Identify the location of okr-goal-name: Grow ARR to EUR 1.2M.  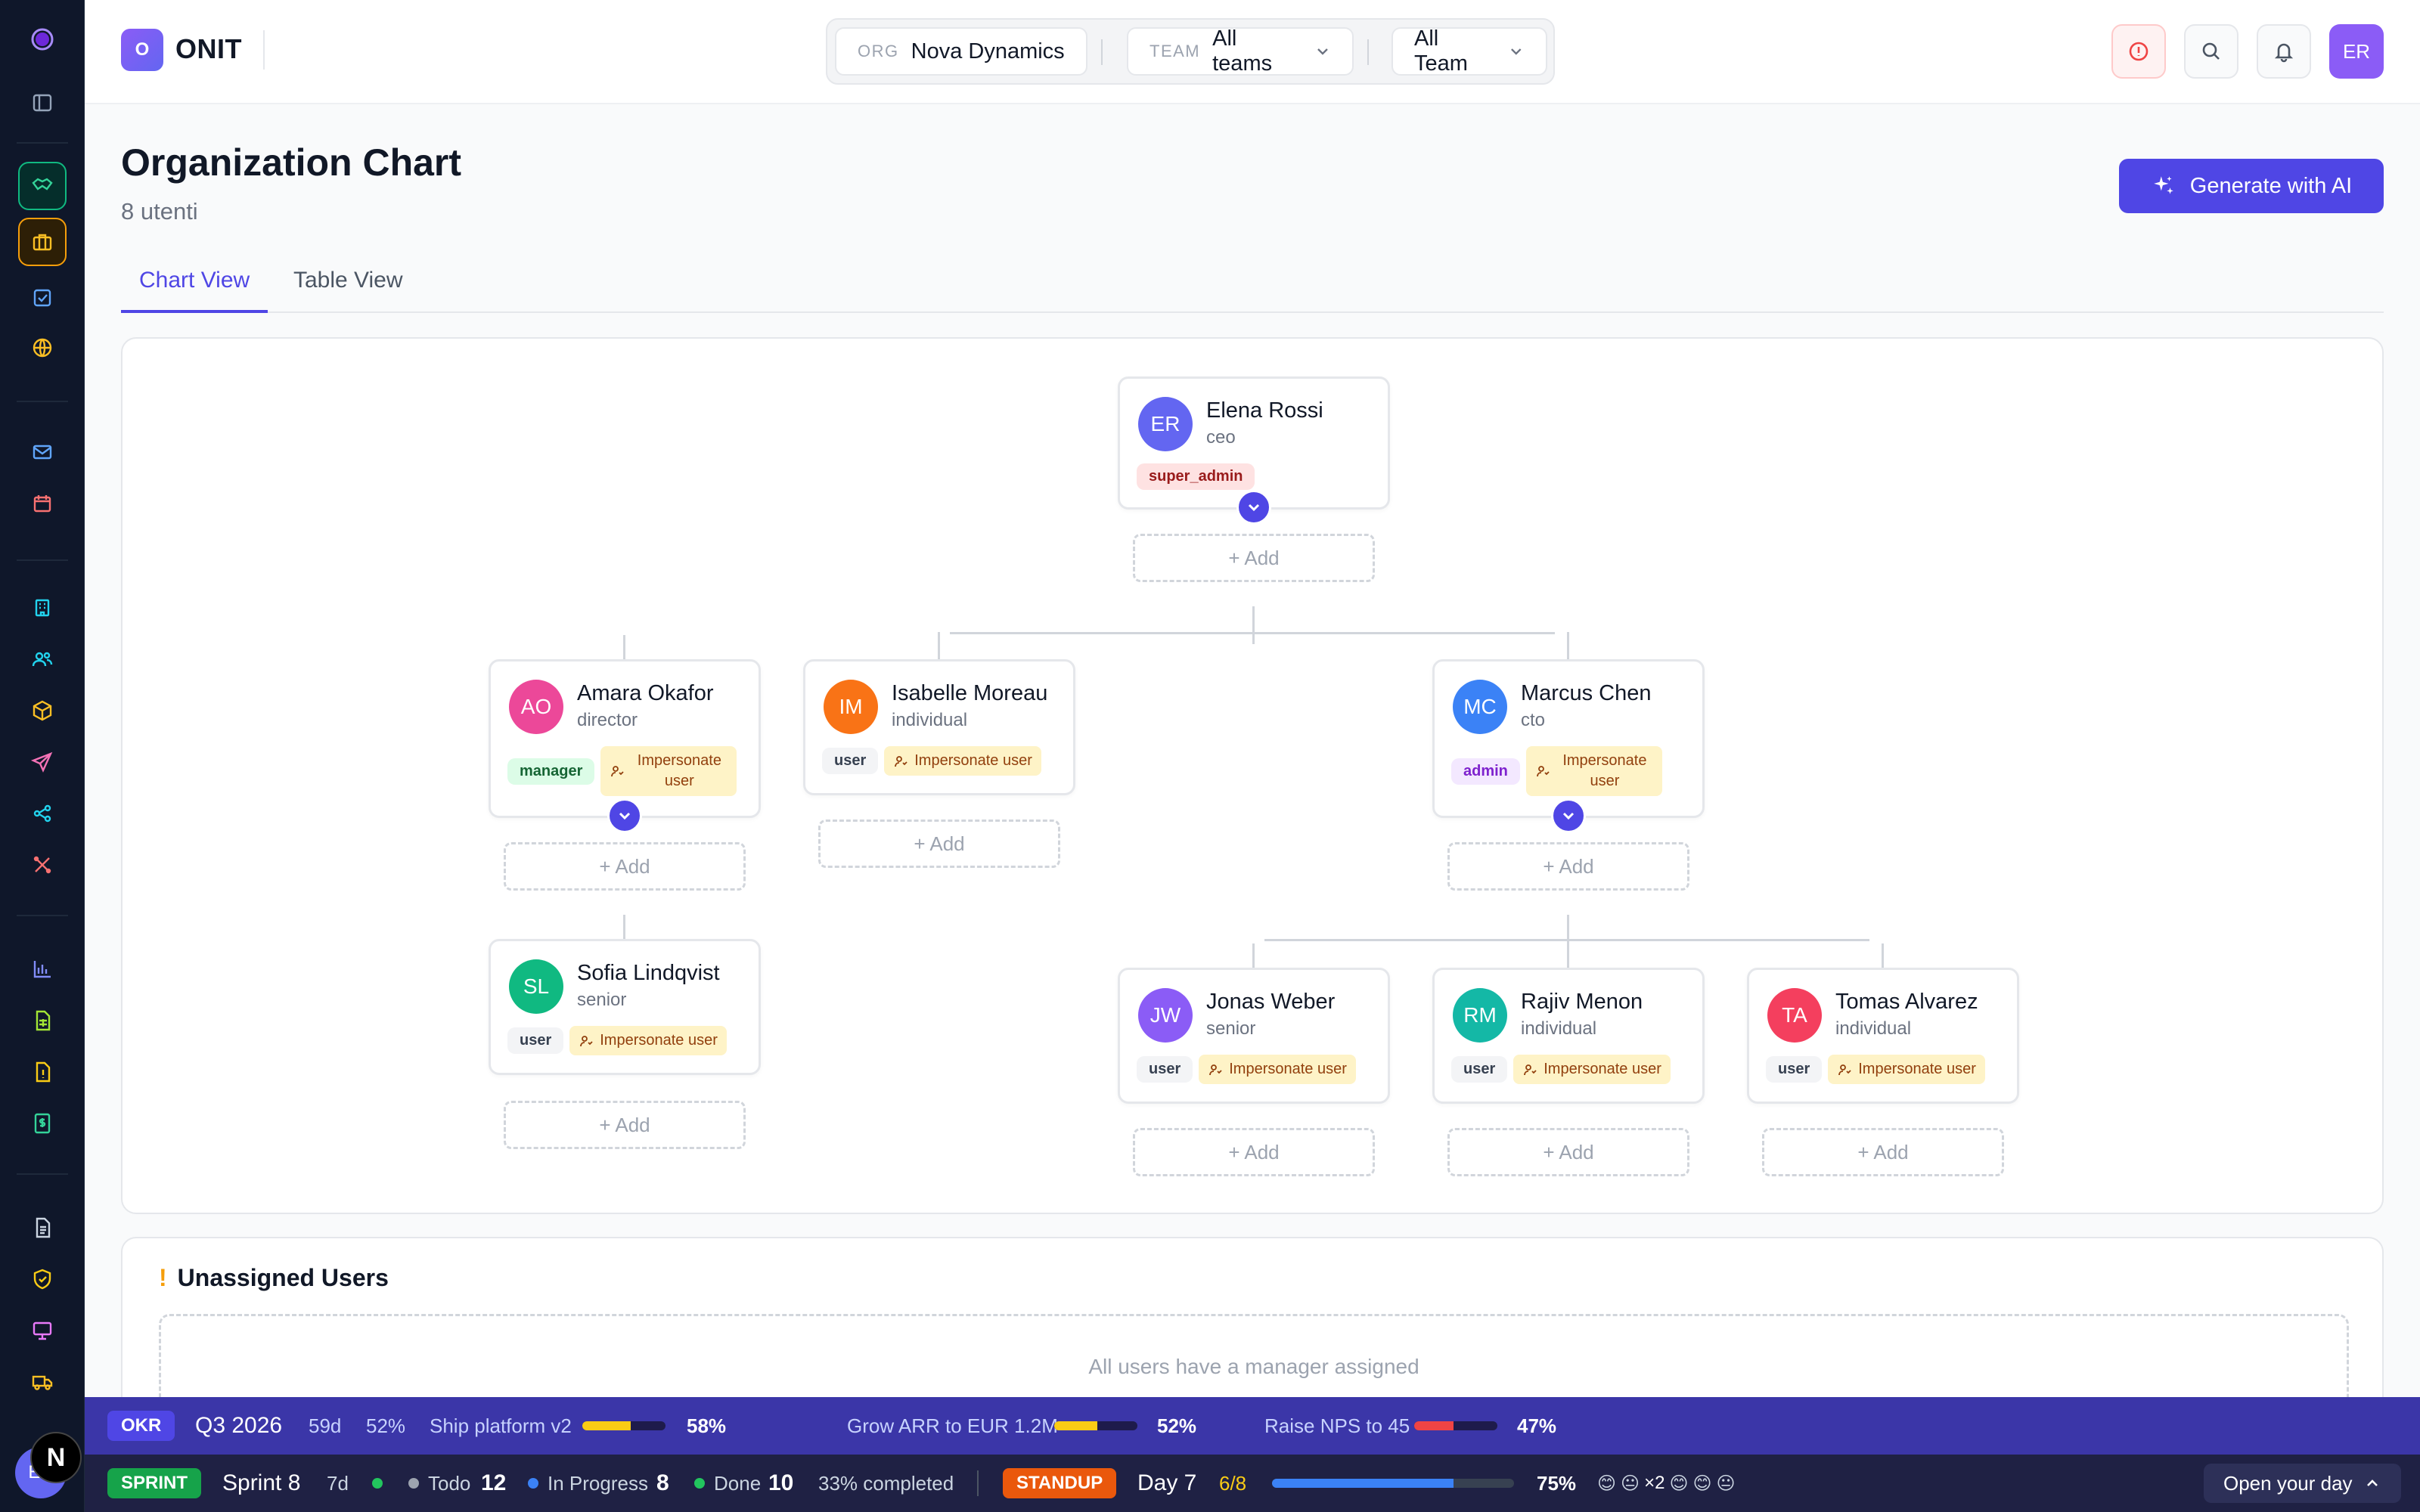
(952, 1426).